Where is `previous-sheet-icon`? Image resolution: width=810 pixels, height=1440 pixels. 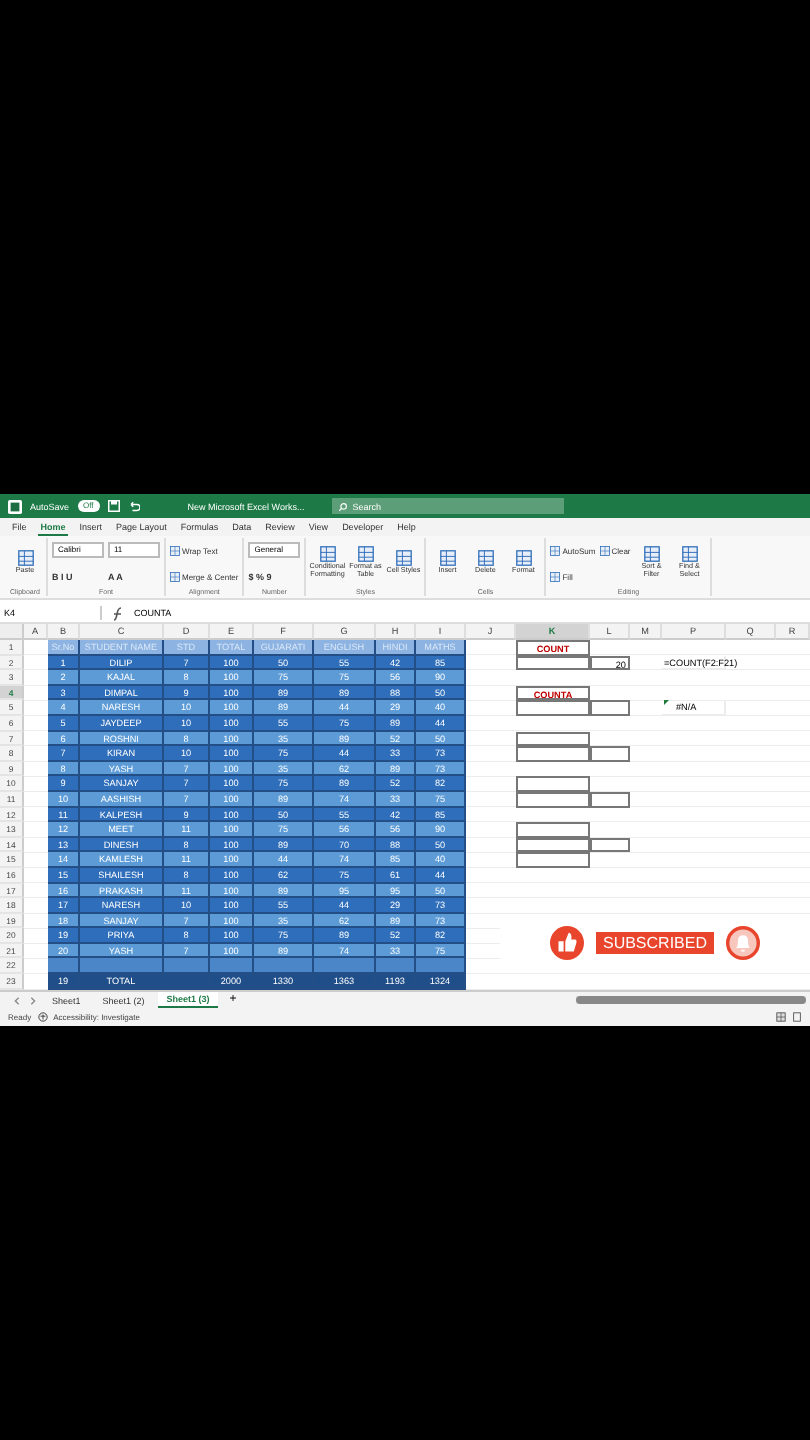 previous-sheet-icon is located at coordinates (17, 1000).